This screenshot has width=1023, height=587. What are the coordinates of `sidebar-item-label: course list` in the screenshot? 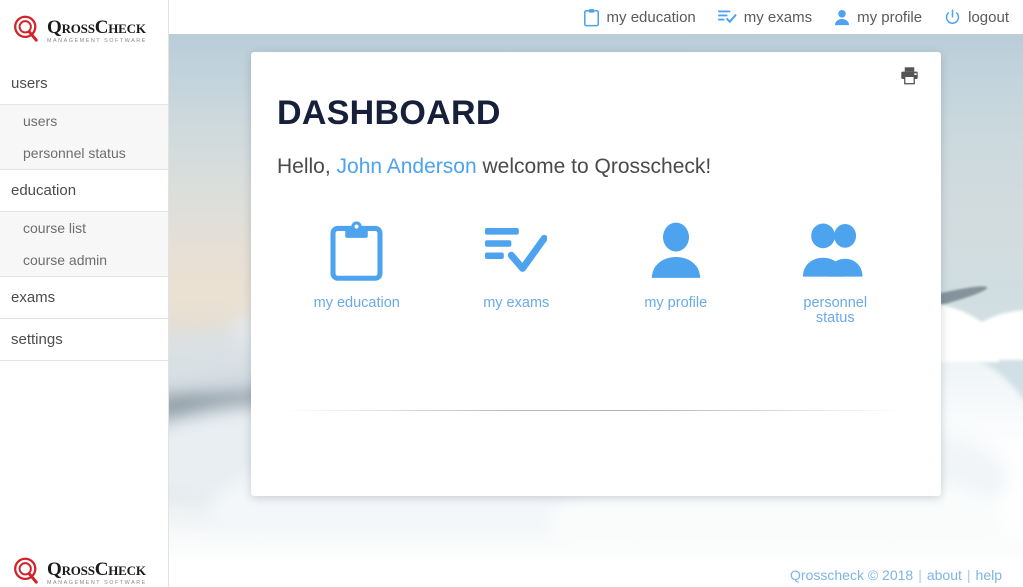 It's located at (55, 228).